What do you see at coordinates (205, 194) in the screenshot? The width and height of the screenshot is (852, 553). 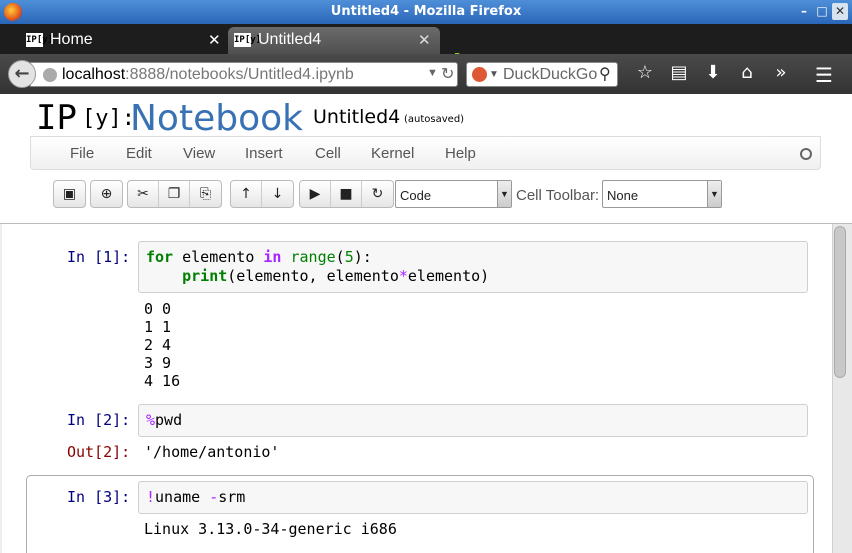 I see `paste-icon: ⎘` at bounding box center [205, 194].